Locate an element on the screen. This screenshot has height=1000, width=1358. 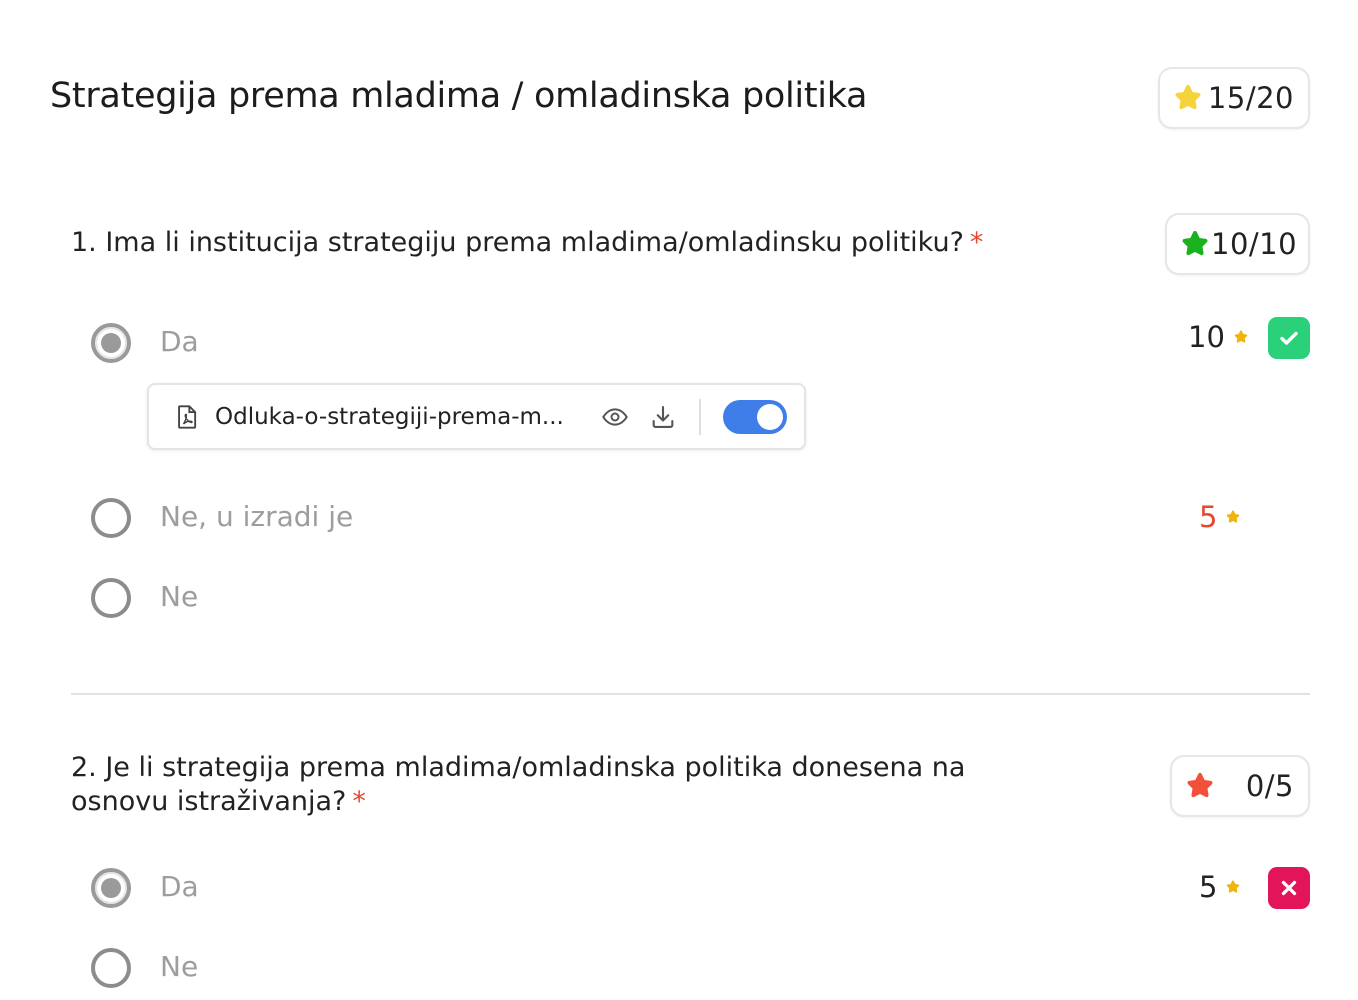
incorrect-status-badge is located at coordinates (1289, 888).